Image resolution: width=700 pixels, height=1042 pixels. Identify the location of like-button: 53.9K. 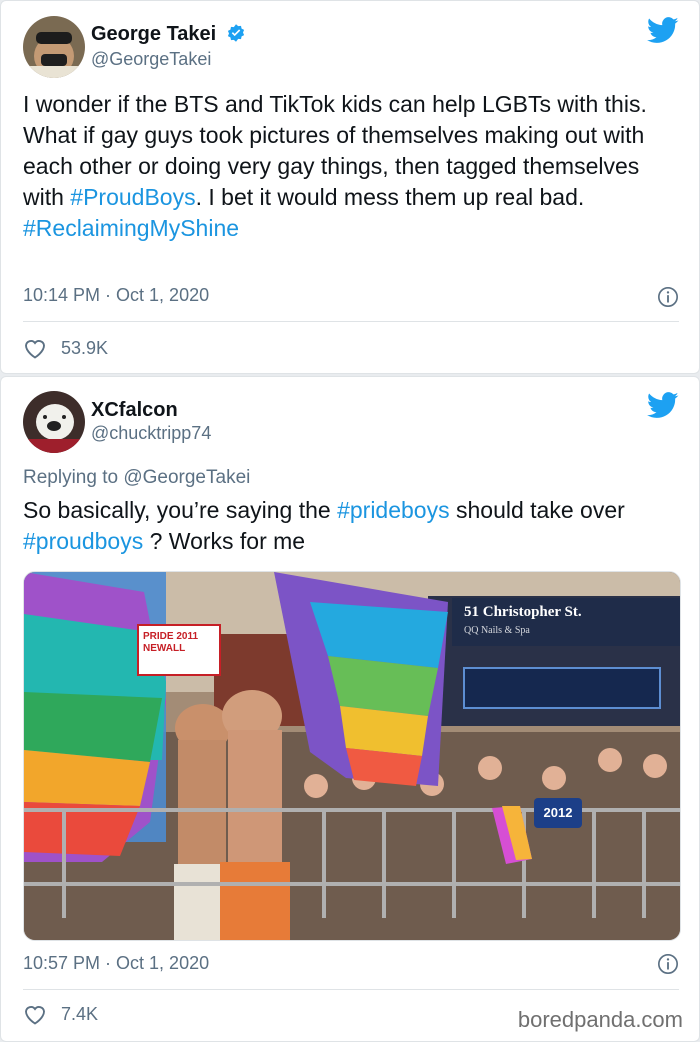
(65, 348).